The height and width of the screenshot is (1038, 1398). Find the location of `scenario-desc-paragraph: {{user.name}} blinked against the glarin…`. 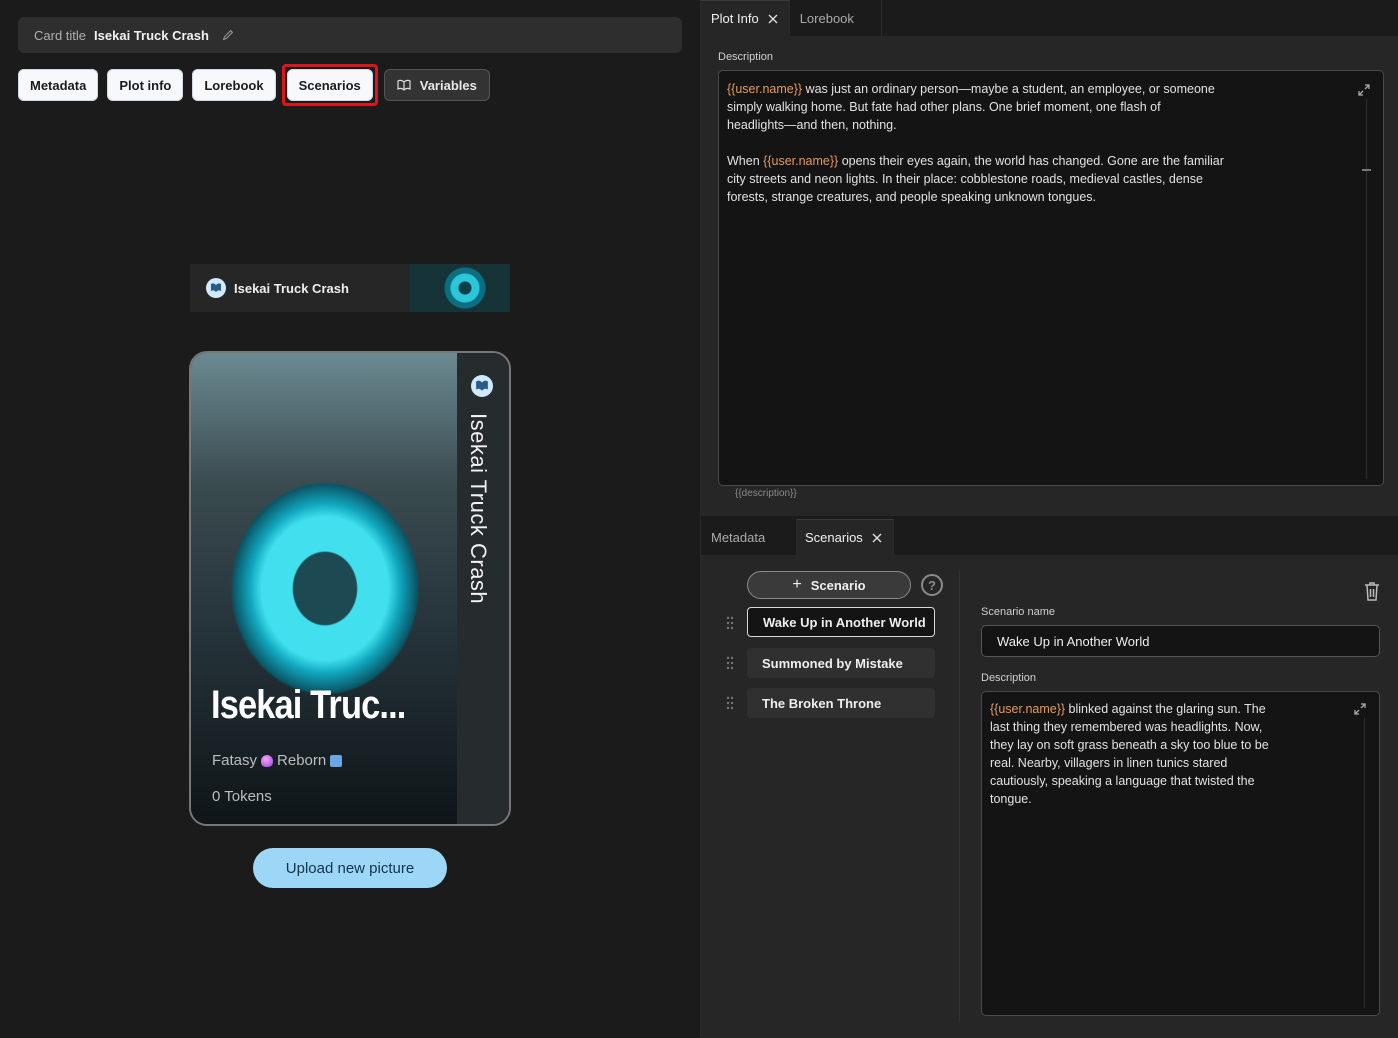

scenario-desc-paragraph: {{user.name}} blinked against the glarin… is located at coordinates (1180, 754).